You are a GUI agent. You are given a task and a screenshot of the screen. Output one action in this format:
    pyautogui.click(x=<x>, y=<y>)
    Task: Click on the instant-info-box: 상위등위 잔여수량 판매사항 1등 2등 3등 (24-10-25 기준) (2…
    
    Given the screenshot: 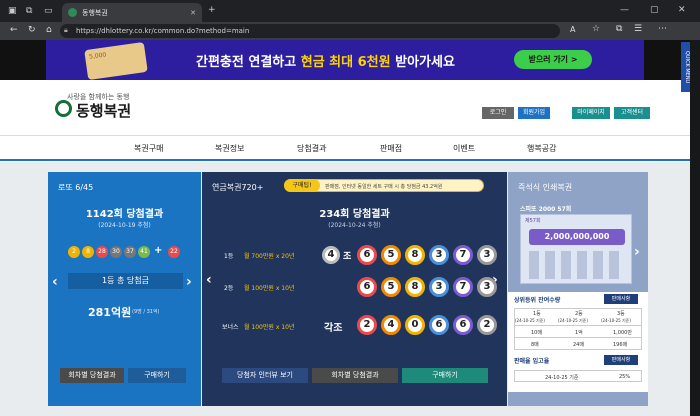 What is the action you would take?
    pyautogui.click(x=578, y=342)
    